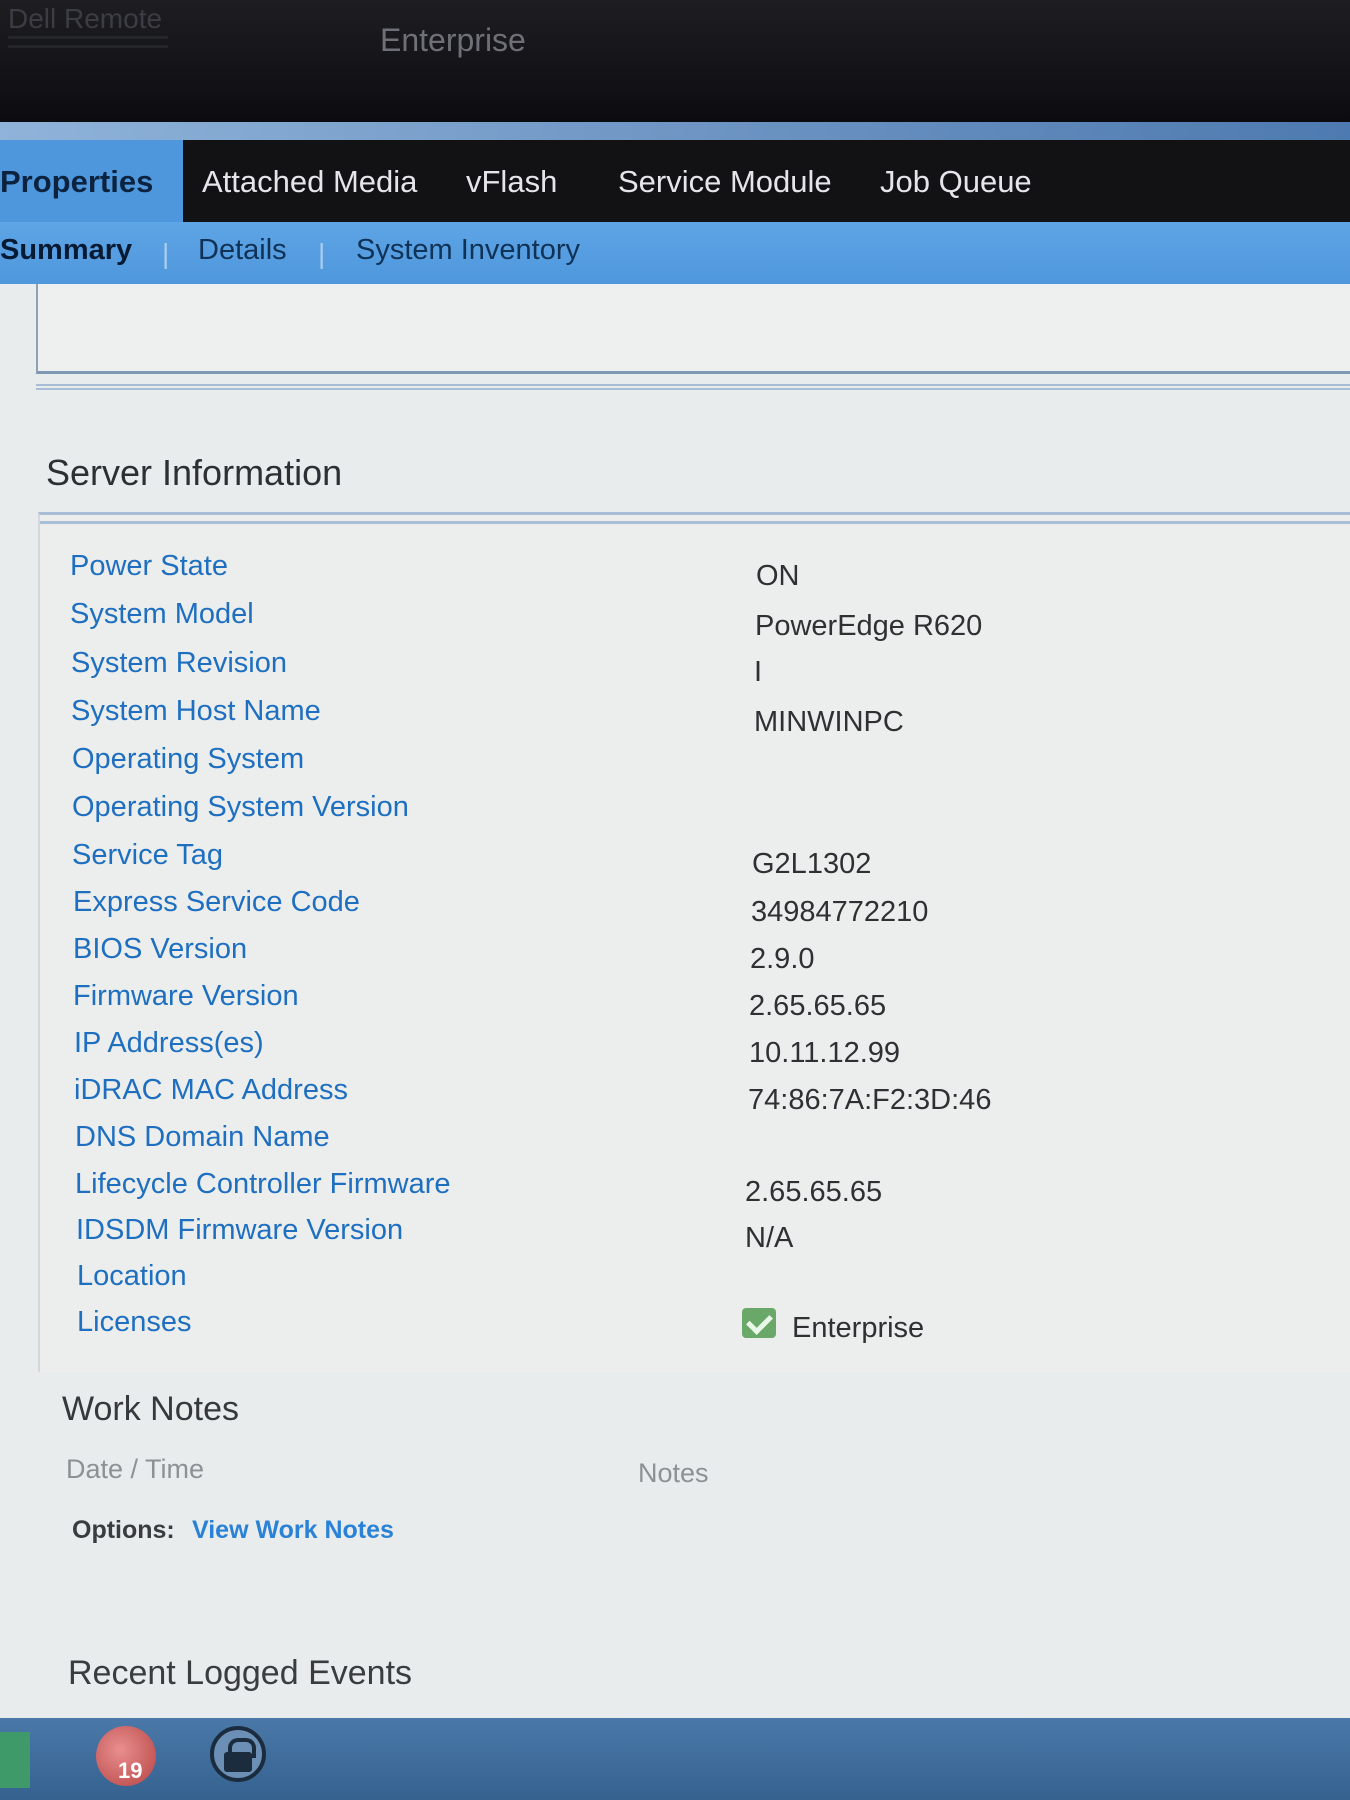 The width and height of the screenshot is (1350, 1800). What do you see at coordinates (238, 1754) in the screenshot?
I see `lock-icon` at bounding box center [238, 1754].